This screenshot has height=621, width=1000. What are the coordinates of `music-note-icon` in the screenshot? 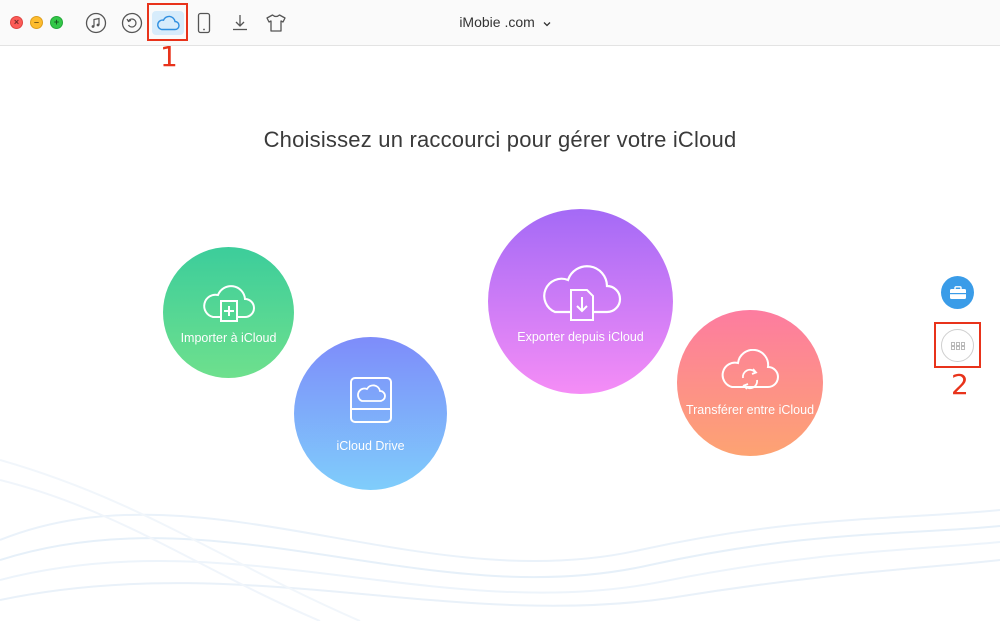 It's located at (96, 23).